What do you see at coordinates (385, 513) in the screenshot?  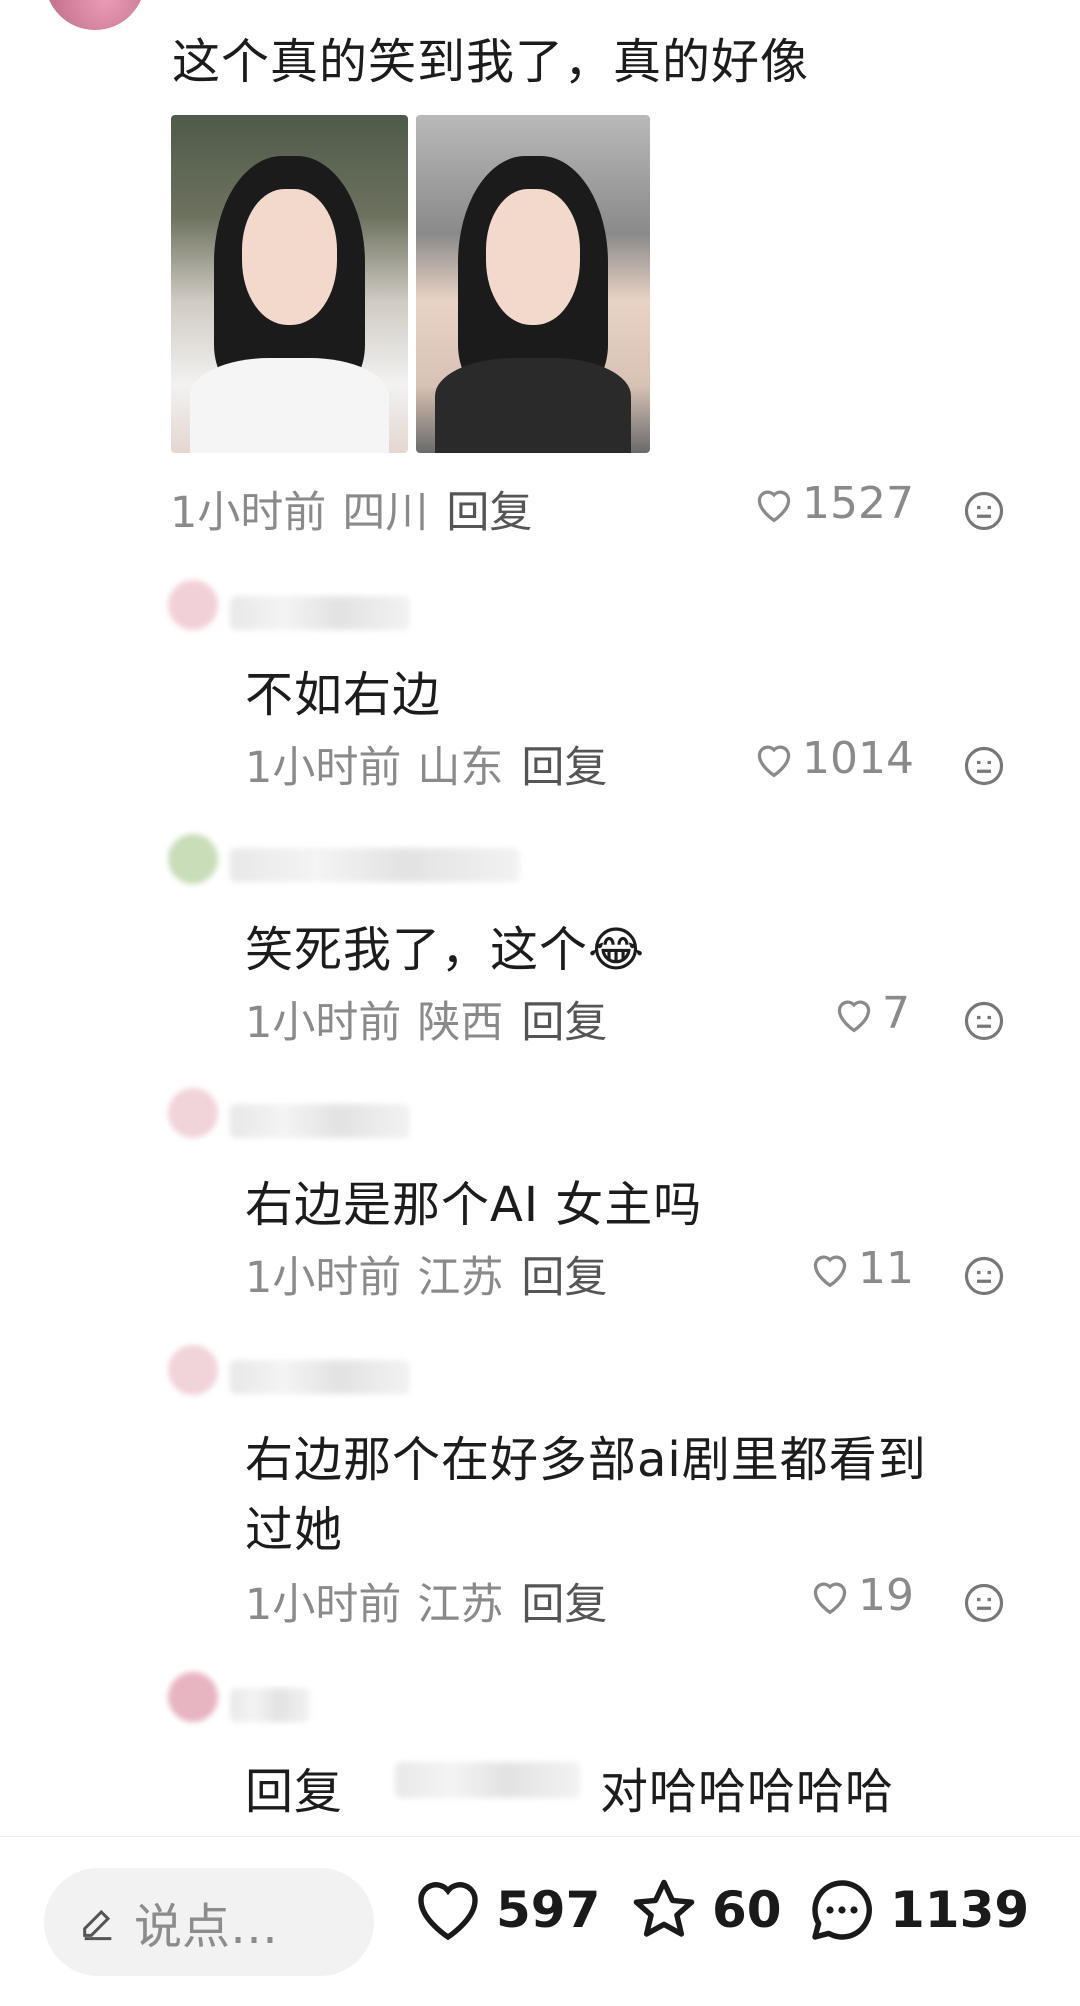 I see `comment-location: 四川` at bounding box center [385, 513].